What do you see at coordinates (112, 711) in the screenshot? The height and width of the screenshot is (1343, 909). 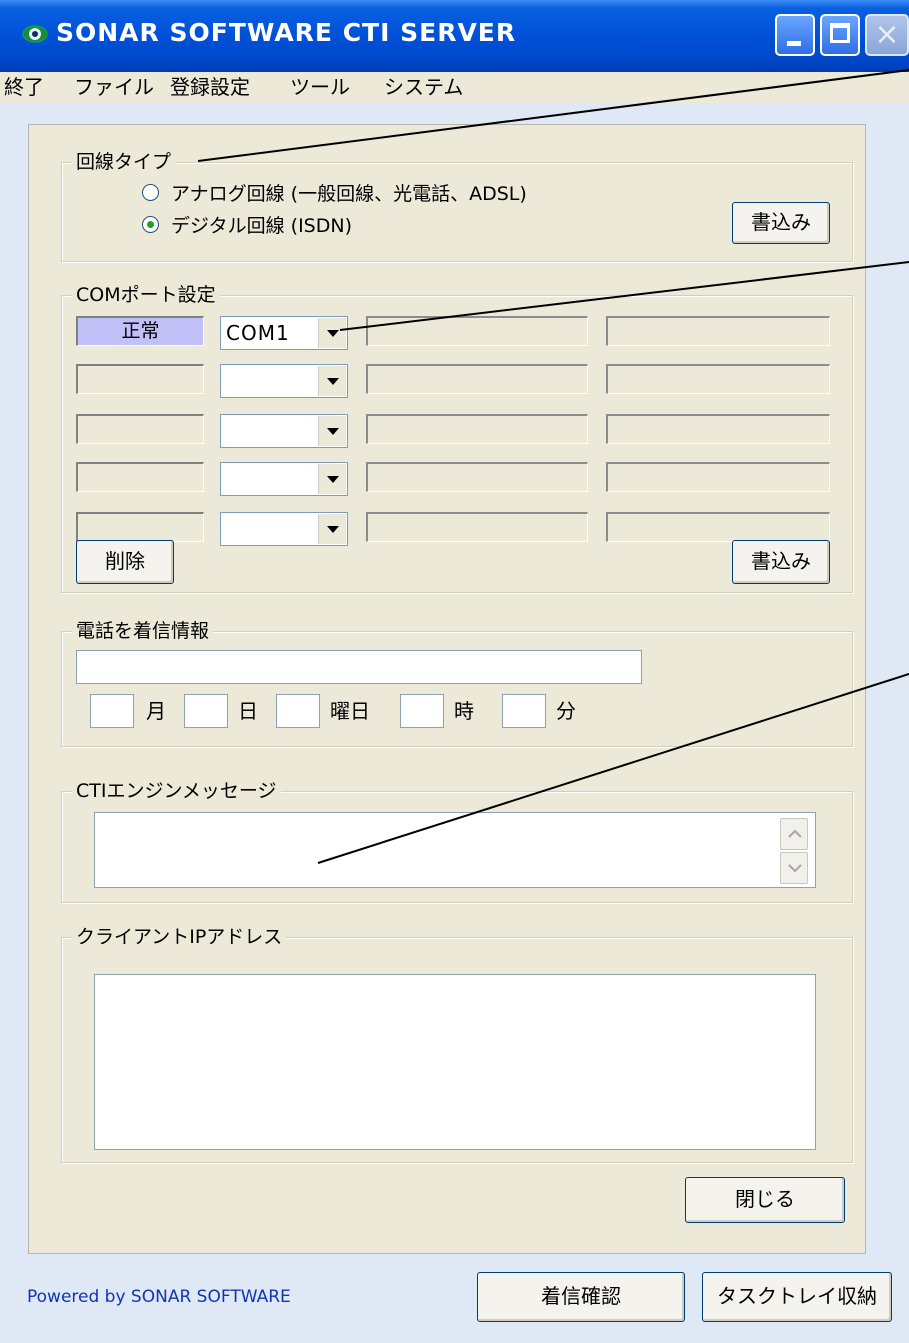 I see `month-field` at bounding box center [112, 711].